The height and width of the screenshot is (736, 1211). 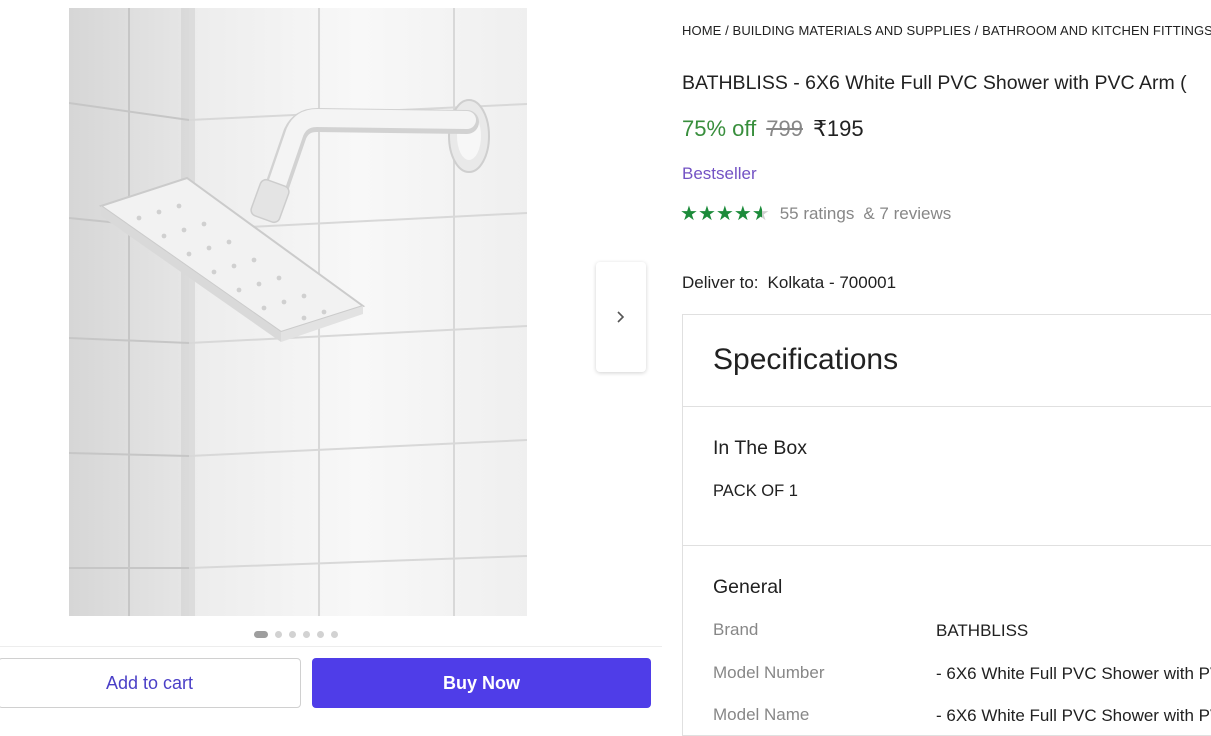 I want to click on in-the-box-value: PACK OF 1, so click(x=755, y=491).